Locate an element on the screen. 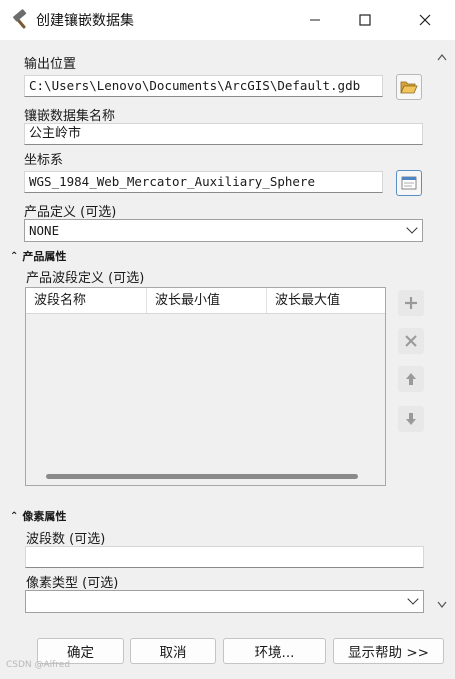 The width and height of the screenshot is (455, 679). column-header-max-wavelength: 波长最大值 is located at coordinates (326, 300).